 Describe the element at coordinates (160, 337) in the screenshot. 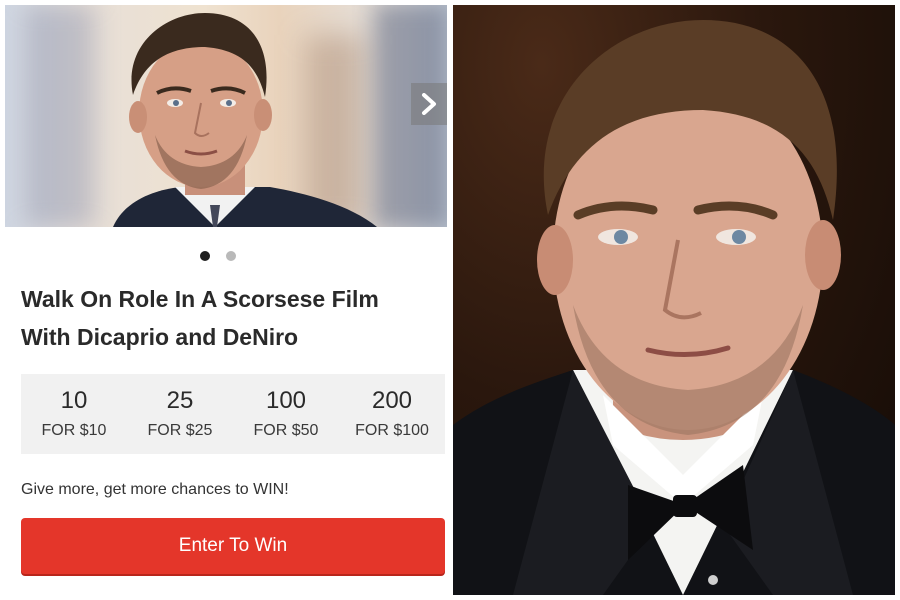

I see `listing-title-line2: With Dicaprio and DeNiro` at that location.